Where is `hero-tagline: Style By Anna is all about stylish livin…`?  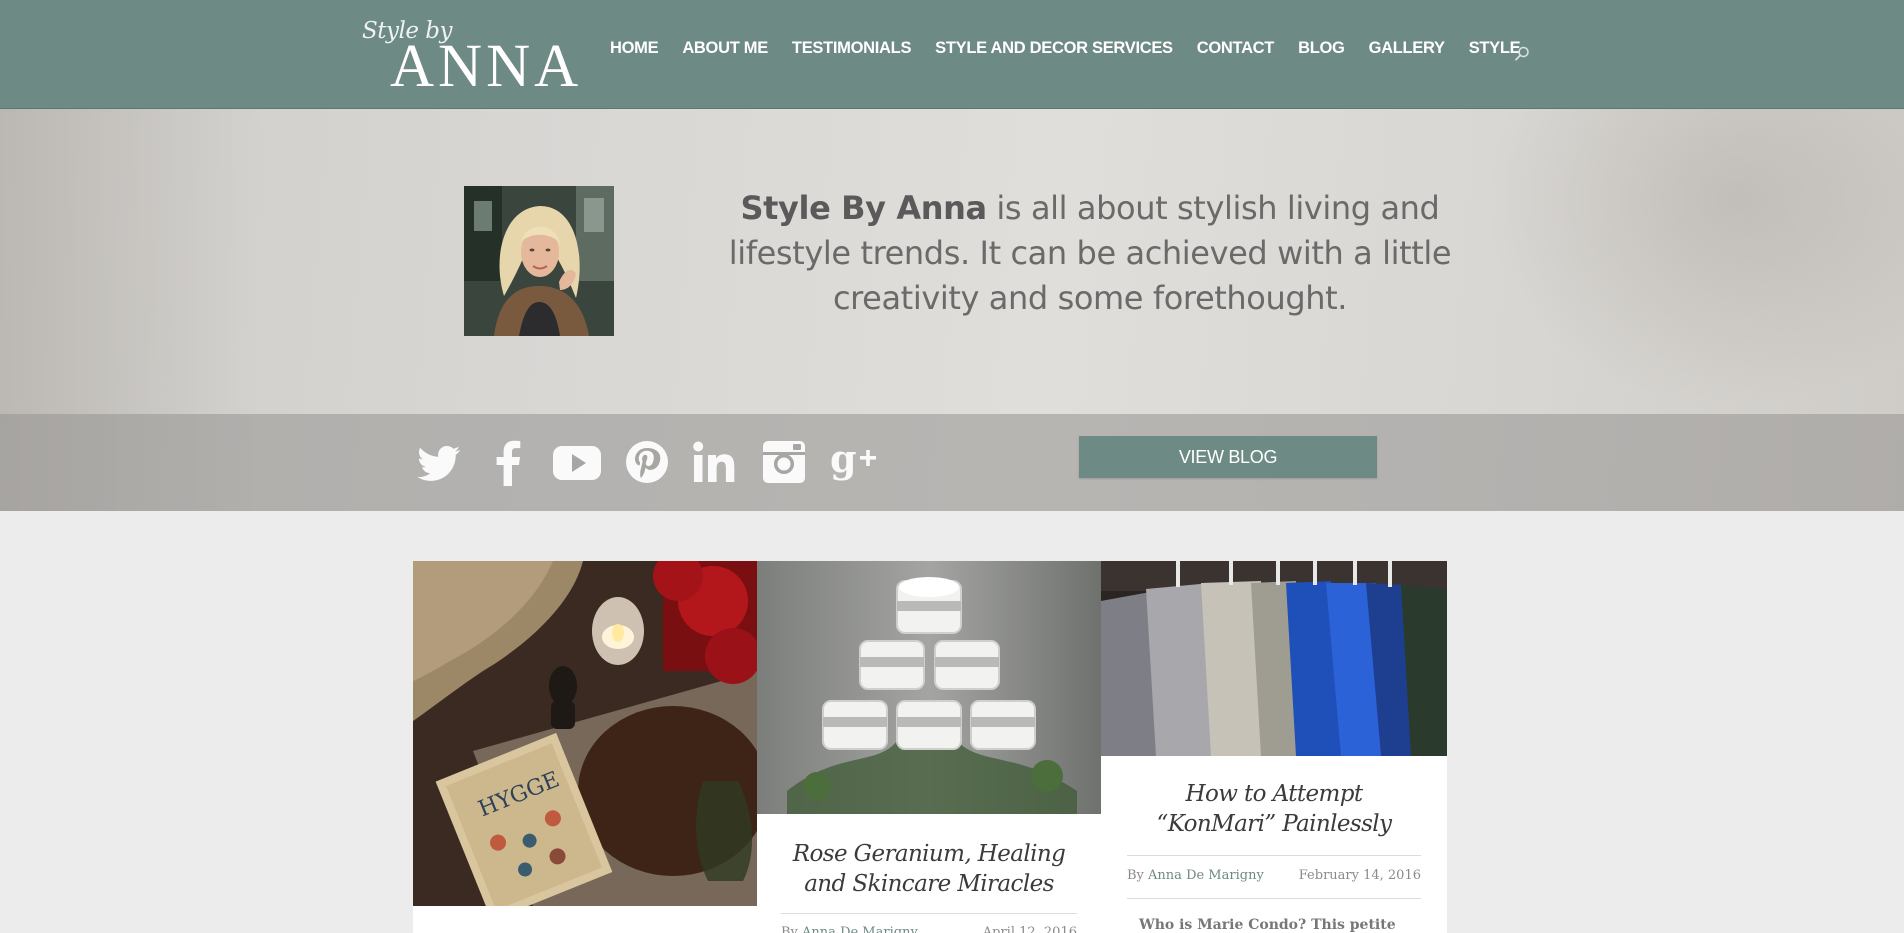
hero-tagline: Style By Anna is all about stylish livin… is located at coordinates (1090, 253).